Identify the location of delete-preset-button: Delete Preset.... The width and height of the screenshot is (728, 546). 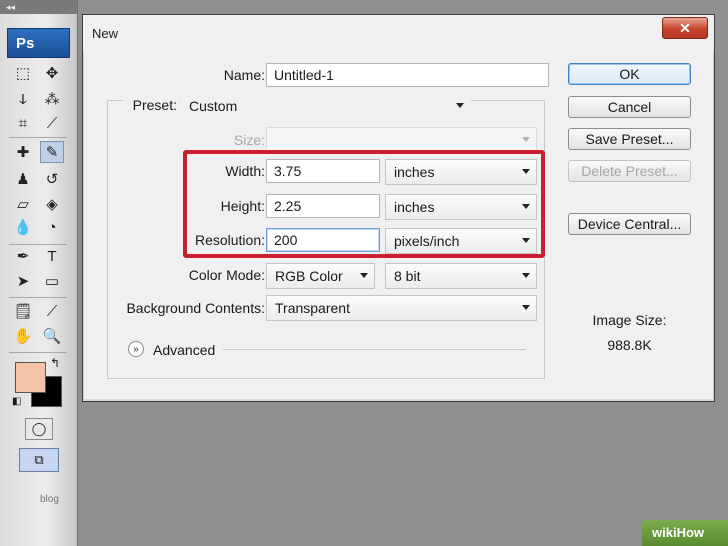
(629, 171).